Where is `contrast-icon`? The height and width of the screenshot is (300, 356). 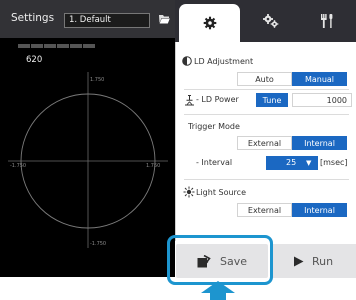 contrast-icon is located at coordinates (187, 61).